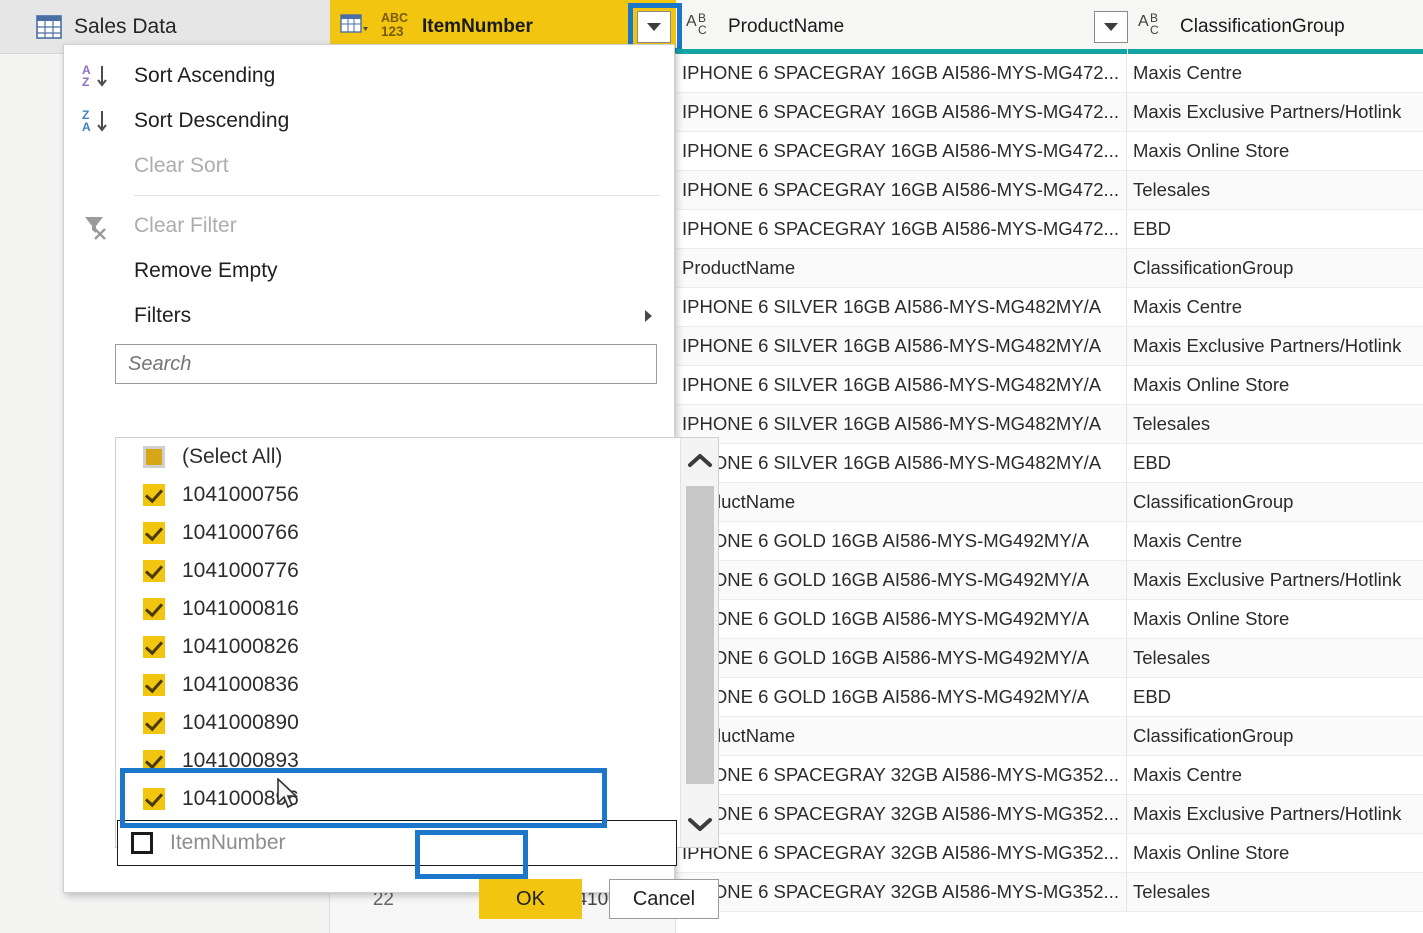 The width and height of the screenshot is (1423, 933). What do you see at coordinates (417, 685) in the screenshot?
I see `filter-value-item: 1041000836` at bounding box center [417, 685].